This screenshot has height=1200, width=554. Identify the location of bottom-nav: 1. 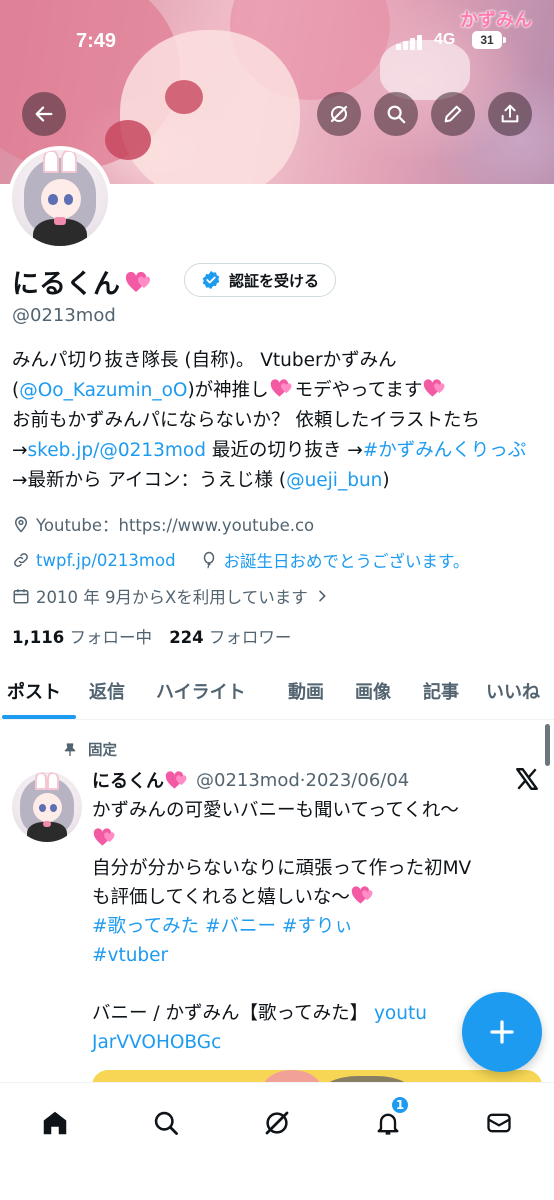
(277, 1141).